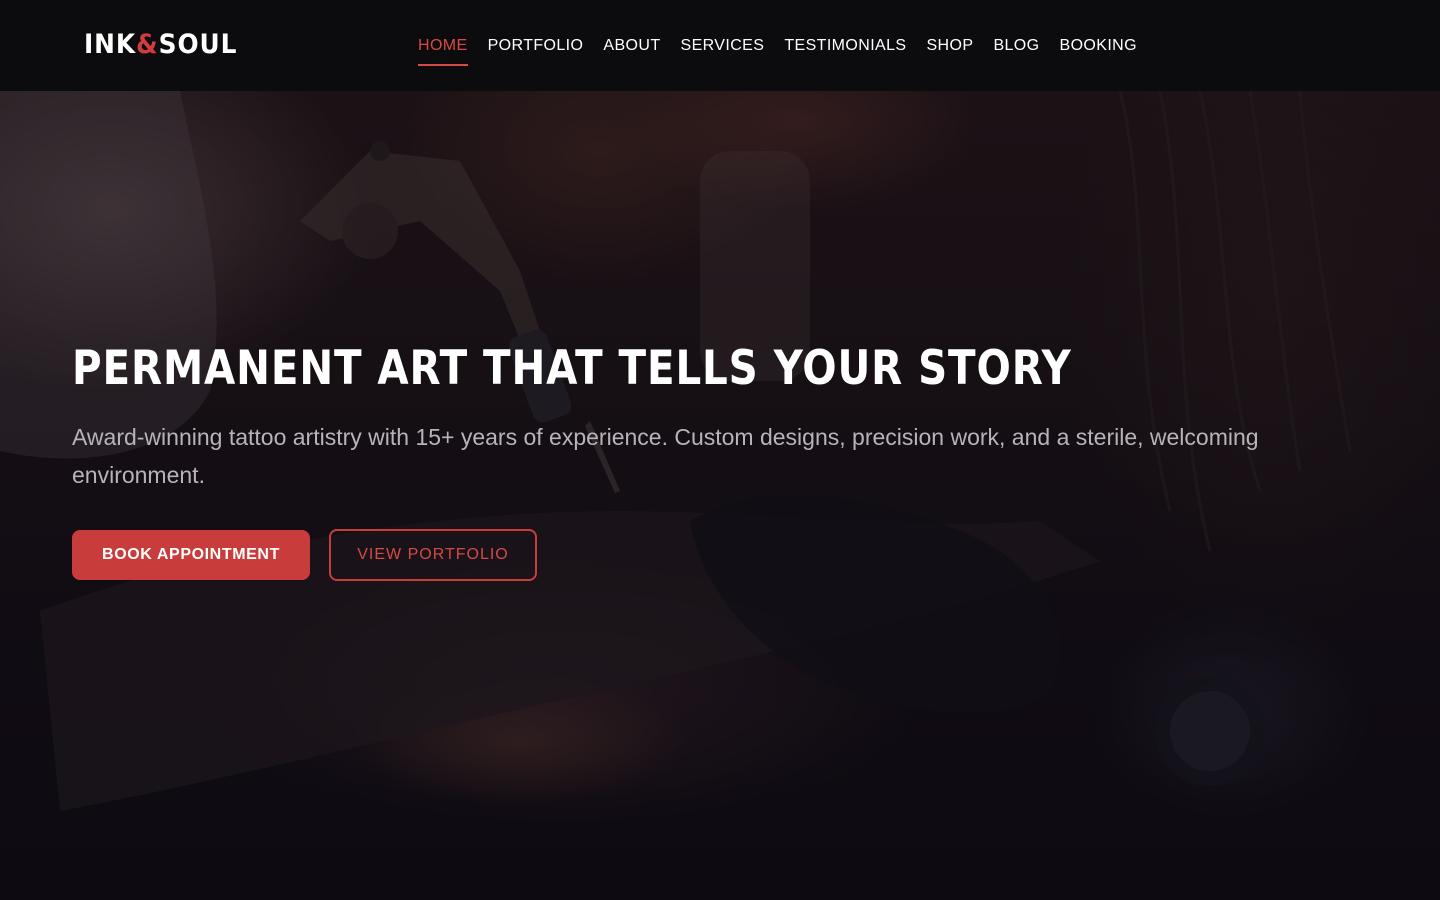 Image resolution: width=1440 pixels, height=900 pixels. What do you see at coordinates (572, 368) in the screenshot?
I see `hero-title: PERMANENT ART THAT TELLS YOUR STORY` at bounding box center [572, 368].